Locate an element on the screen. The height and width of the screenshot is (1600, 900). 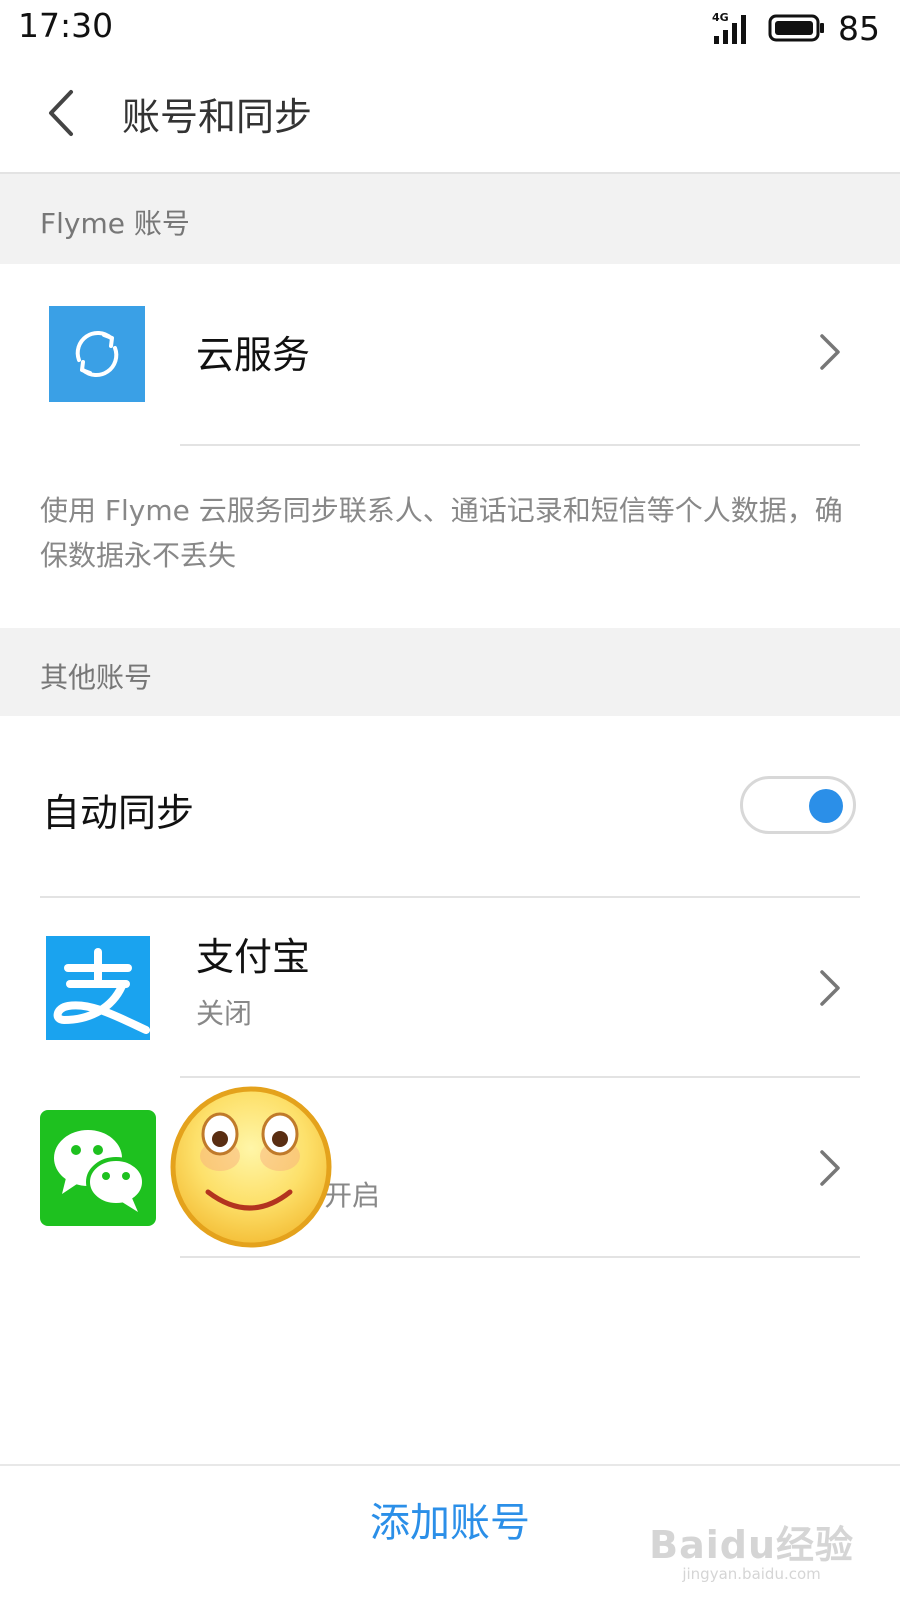
back-button is located at coordinates (60, 113).